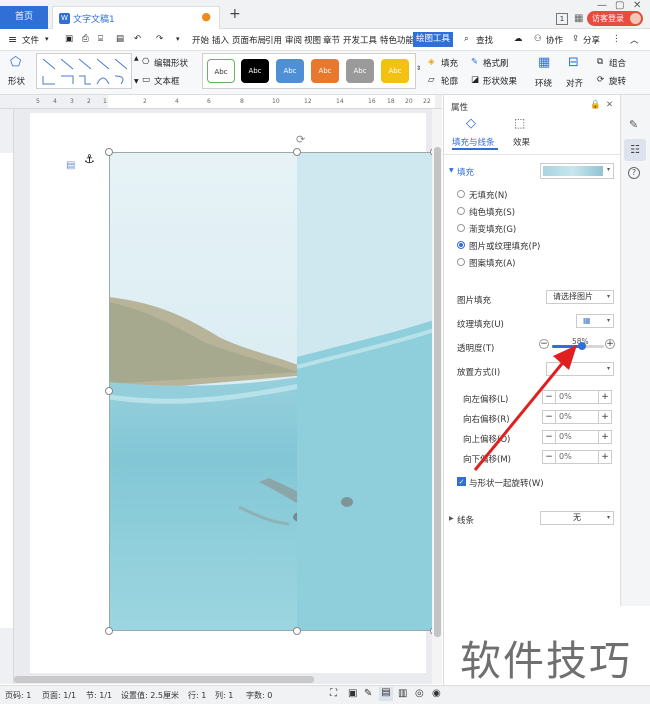 Image resolution: width=650 pixels, height=704 pixels. Describe the element at coordinates (591, 40) in the screenshot. I see `share-label: 分享` at that location.